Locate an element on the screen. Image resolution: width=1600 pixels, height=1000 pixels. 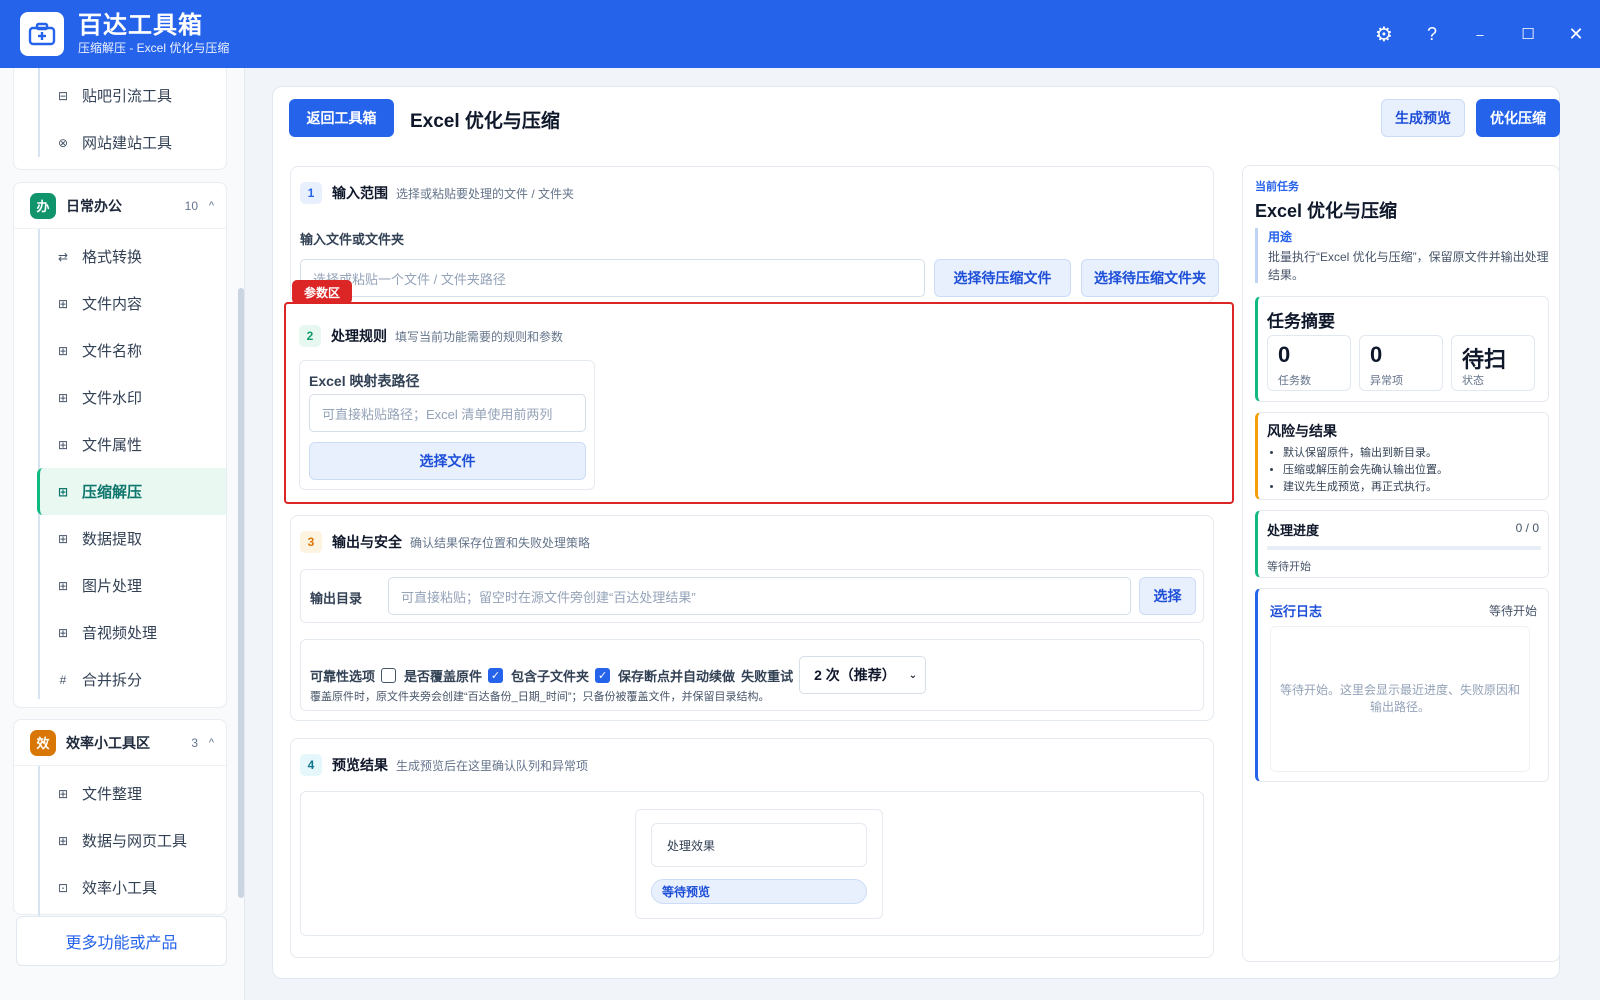
output-dir-input: 可直接粘贴；留空时在源文件旁创建“百达处理结果” is located at coordinates (759, 596).